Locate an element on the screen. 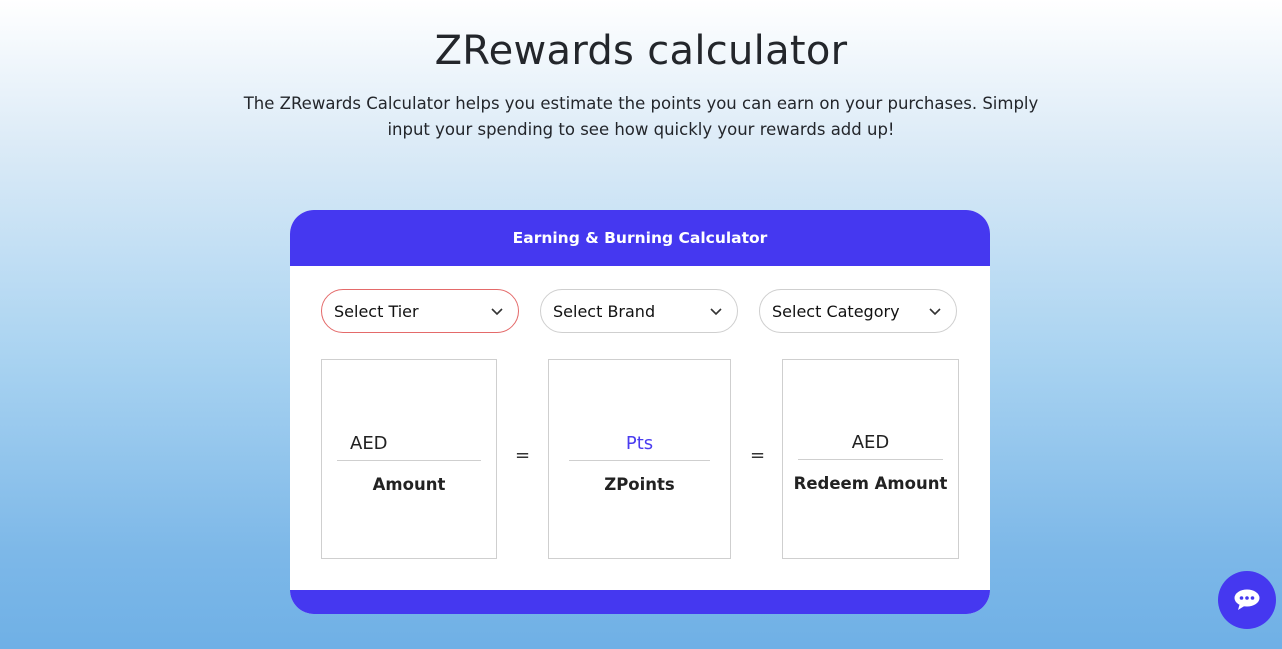 This screenshot has height=649, width=1282. calculator-footer is located at coordinates (640, 602).